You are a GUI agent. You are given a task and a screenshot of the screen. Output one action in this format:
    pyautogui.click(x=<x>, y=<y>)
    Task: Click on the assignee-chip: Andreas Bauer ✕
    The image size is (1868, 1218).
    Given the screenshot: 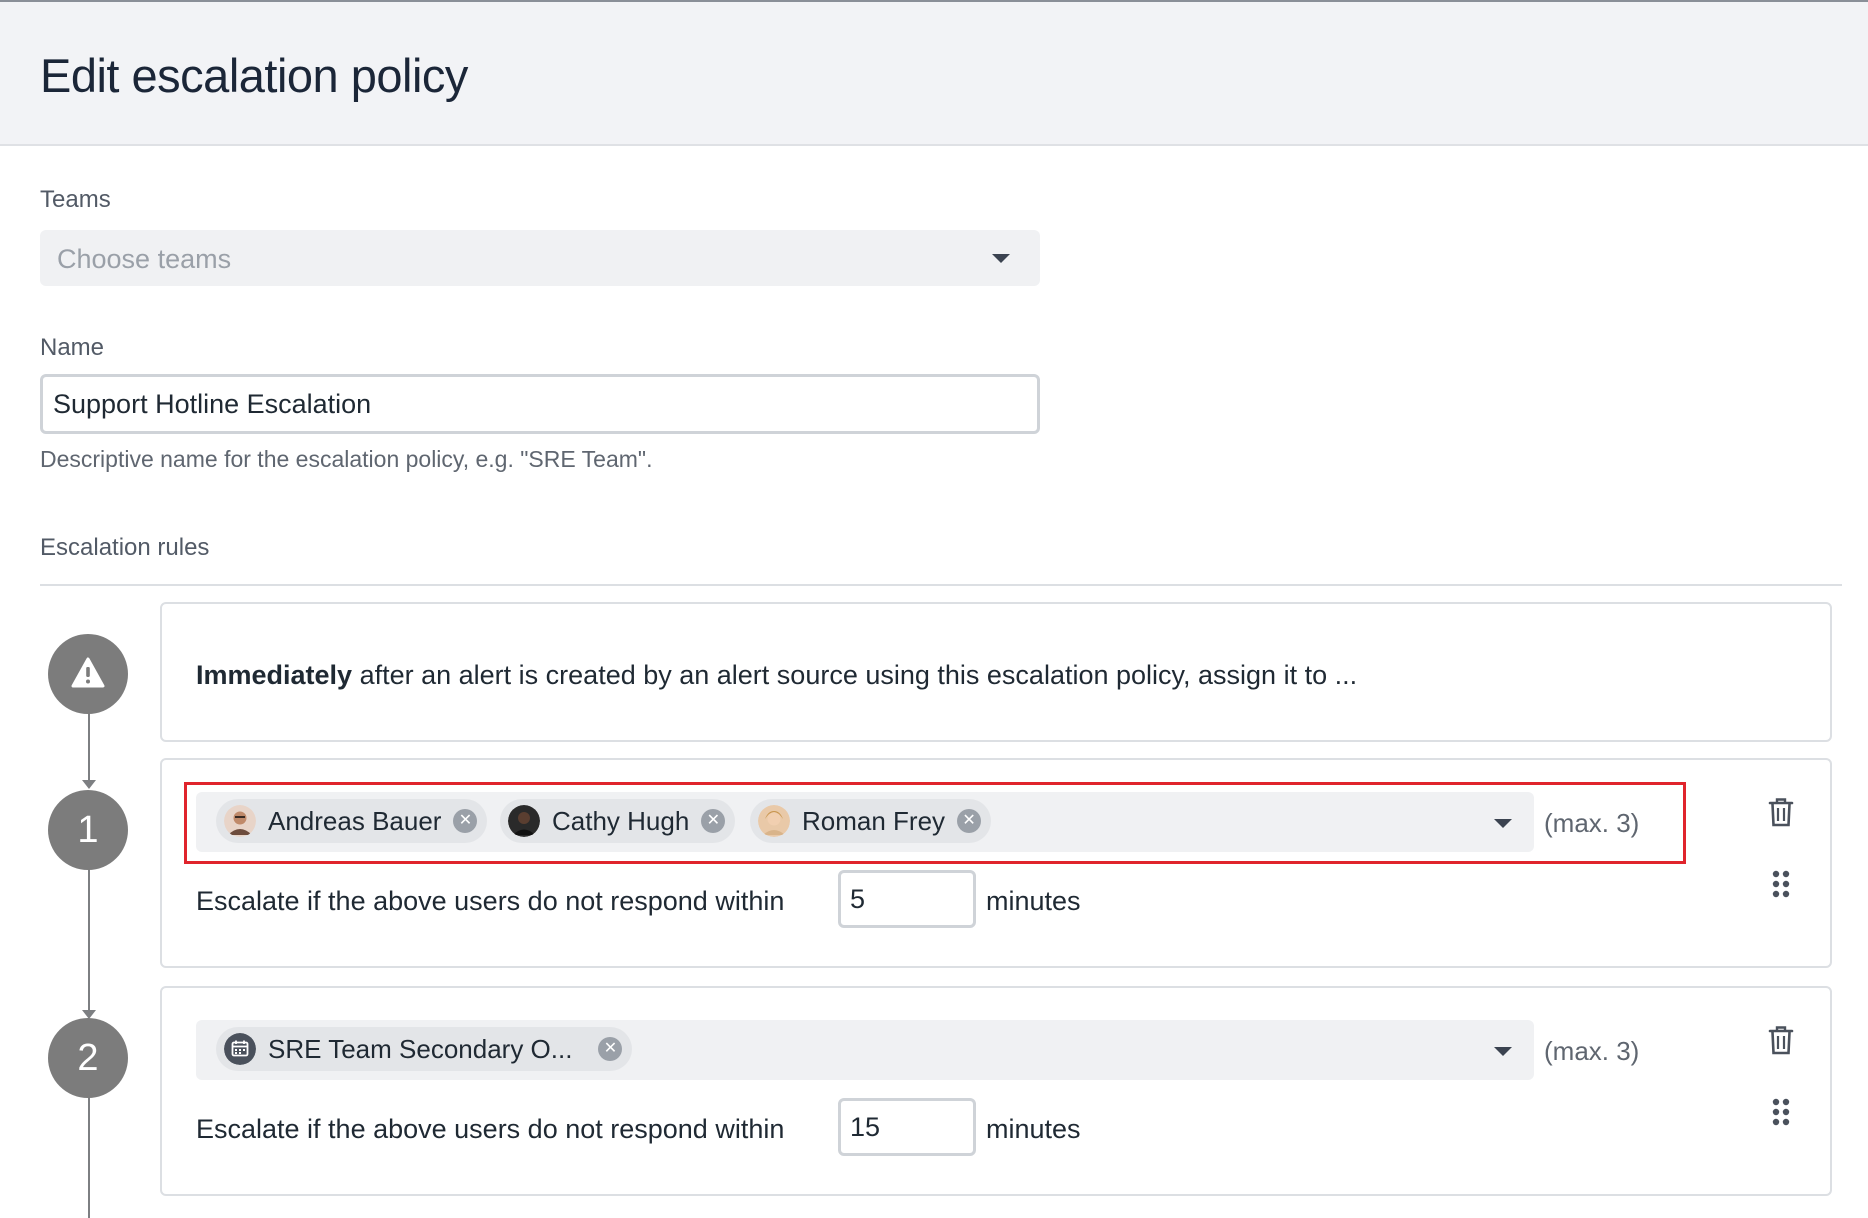 What is the action you would take?
    pyautogui.click(x=352, y=821)
    